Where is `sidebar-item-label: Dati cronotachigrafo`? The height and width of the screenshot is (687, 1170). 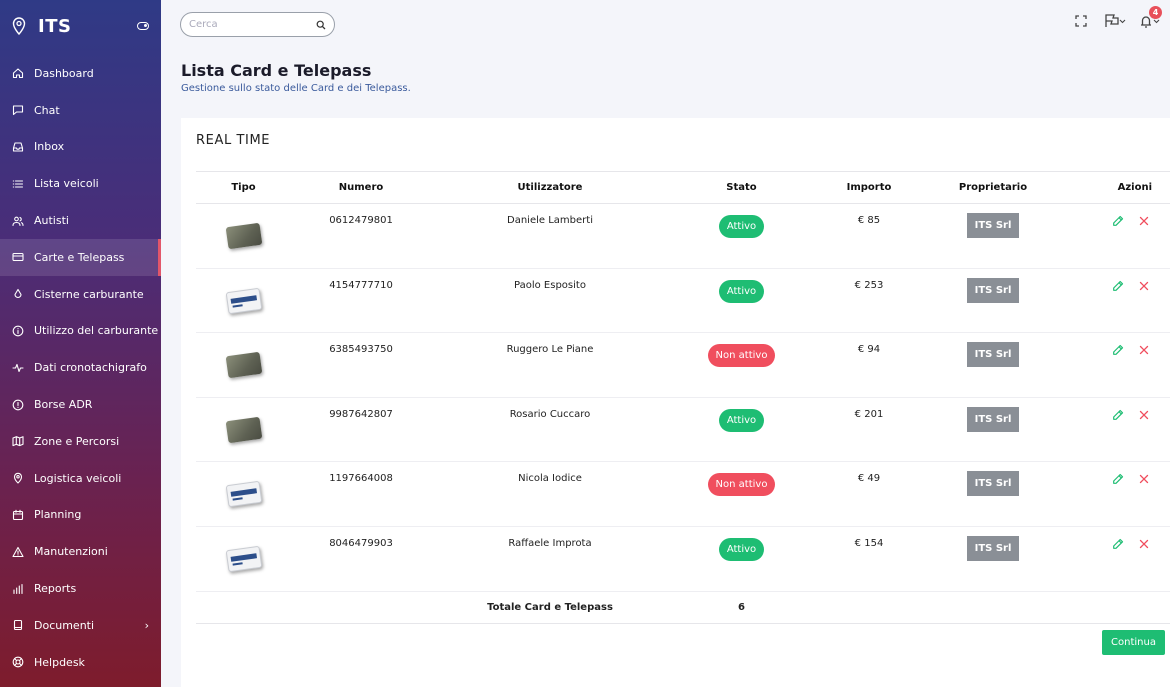
sidebar-item-label: Dati cronotachigrafo is located at coordinates (90, 368).